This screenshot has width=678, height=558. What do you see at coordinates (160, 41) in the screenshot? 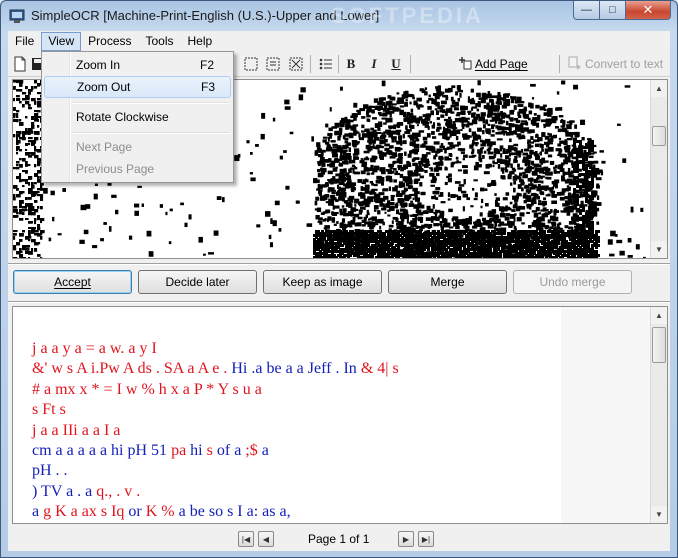
I see `menu-tools: Tools` at bounding box center [160, 41].